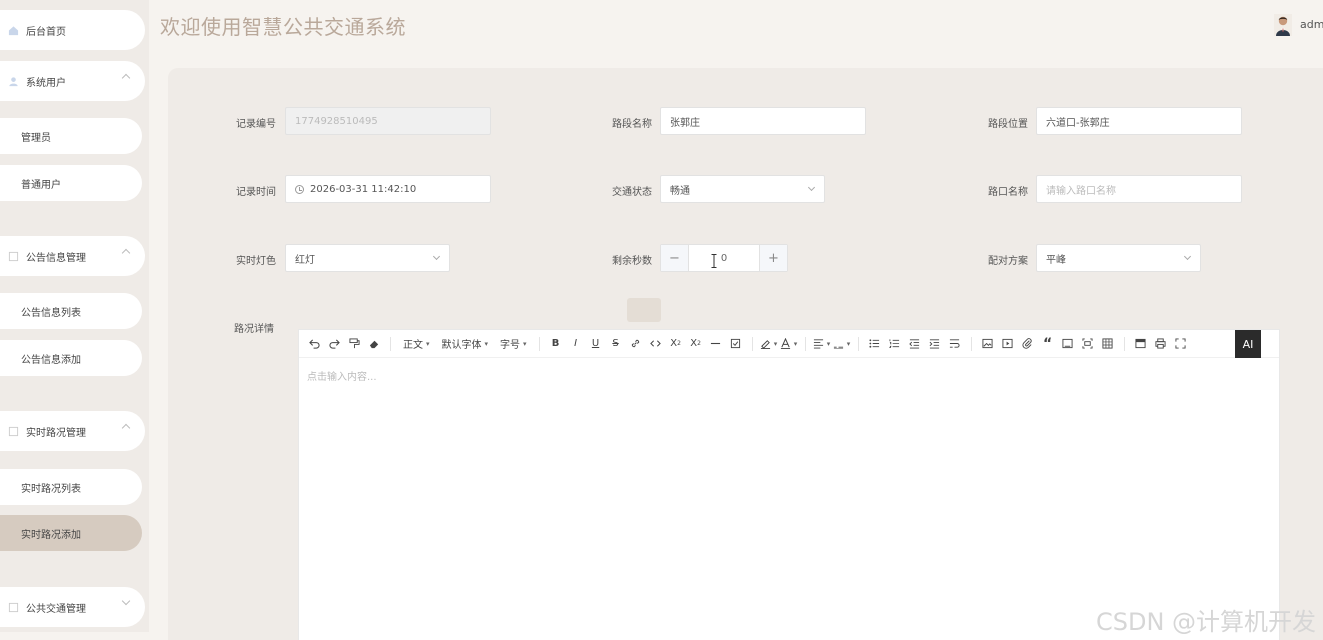  What do you see at coordinates (632, 124) in the screenshot?
I see `road-name-label: 路段名称` at bounding box center [632, 124].